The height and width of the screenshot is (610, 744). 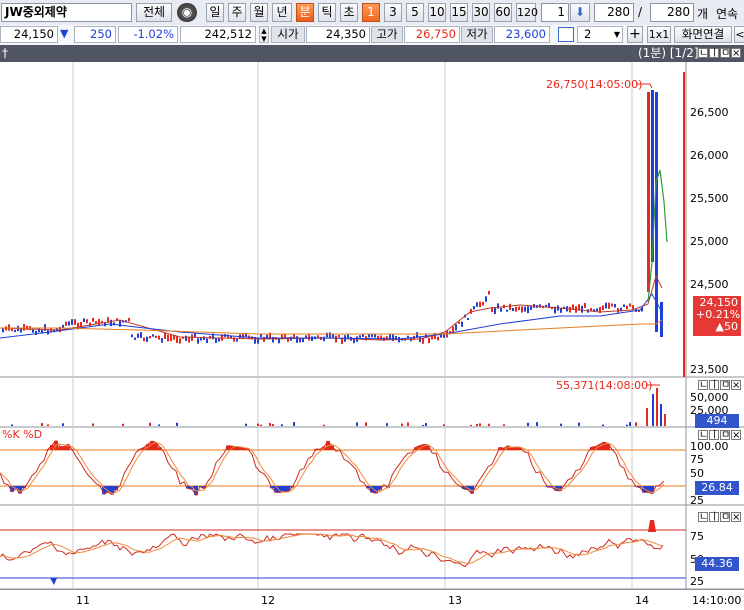 I want to click on layout-select: 2▼, so click(x=600, y=34).